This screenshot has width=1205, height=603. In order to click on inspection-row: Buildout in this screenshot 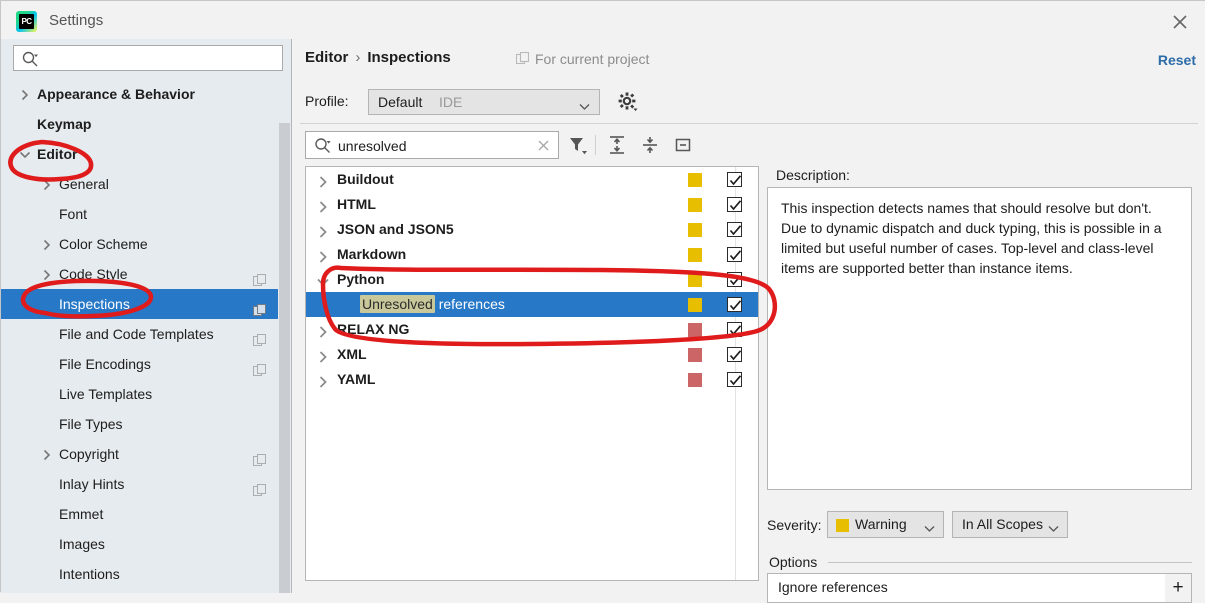, I will do `click(532, 179)`.